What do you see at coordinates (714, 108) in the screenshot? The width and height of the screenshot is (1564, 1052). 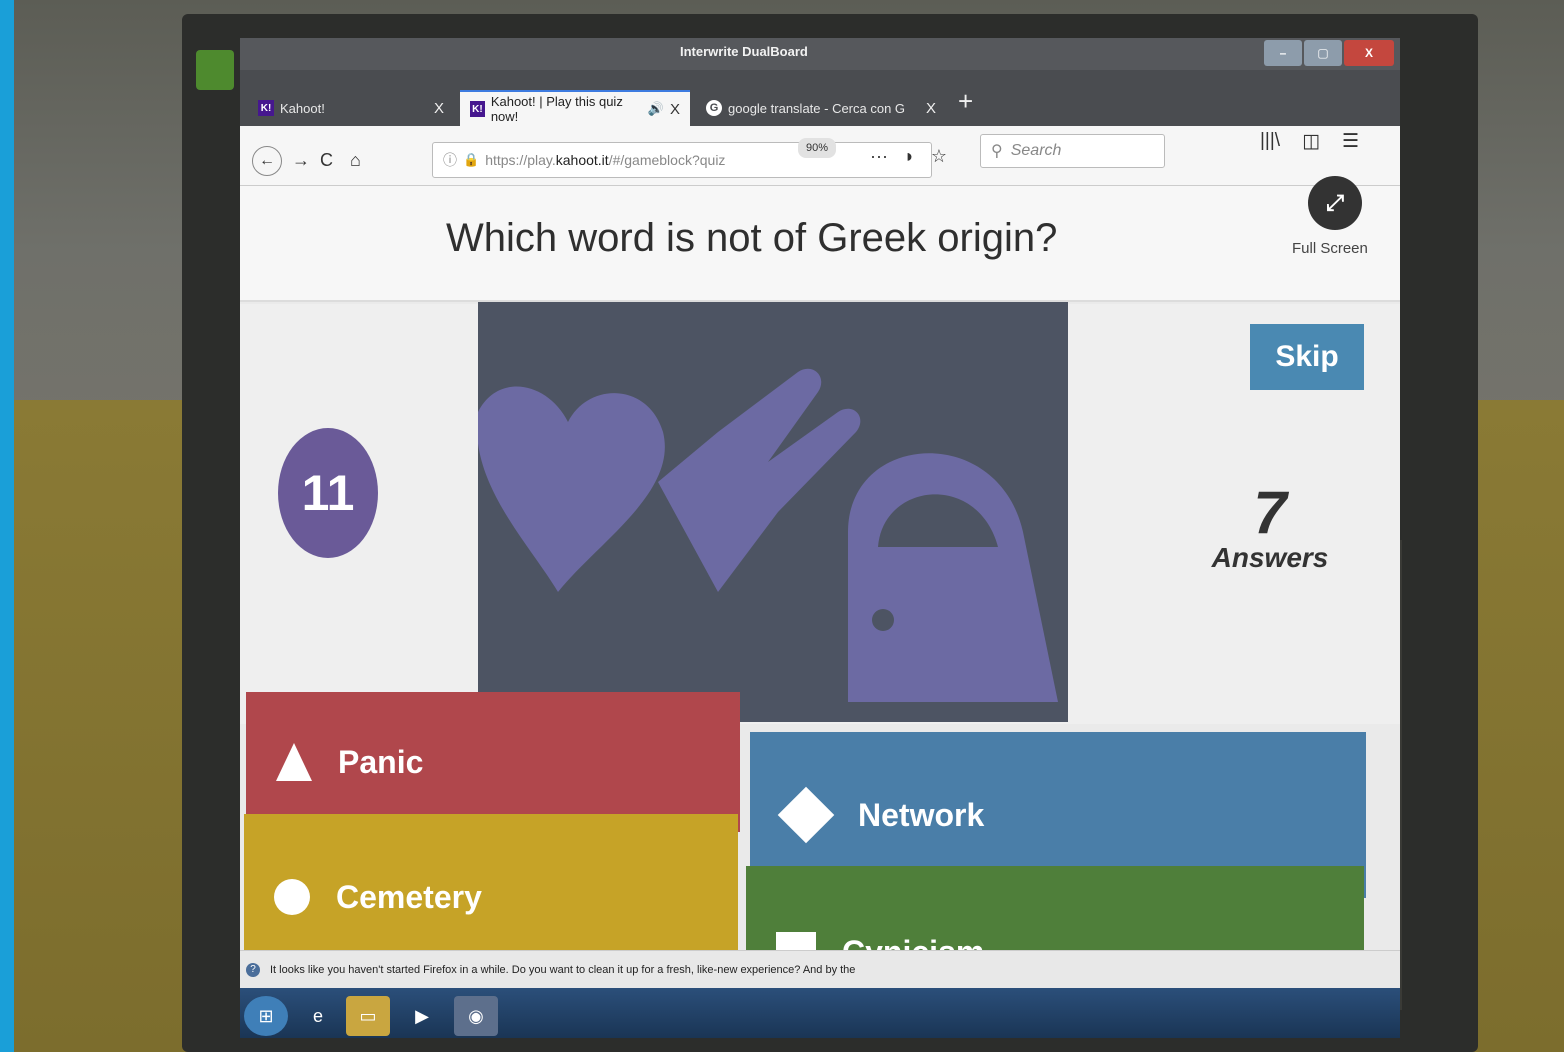 I see `google-favicon-icon: G` at bounding box center [714, 108].